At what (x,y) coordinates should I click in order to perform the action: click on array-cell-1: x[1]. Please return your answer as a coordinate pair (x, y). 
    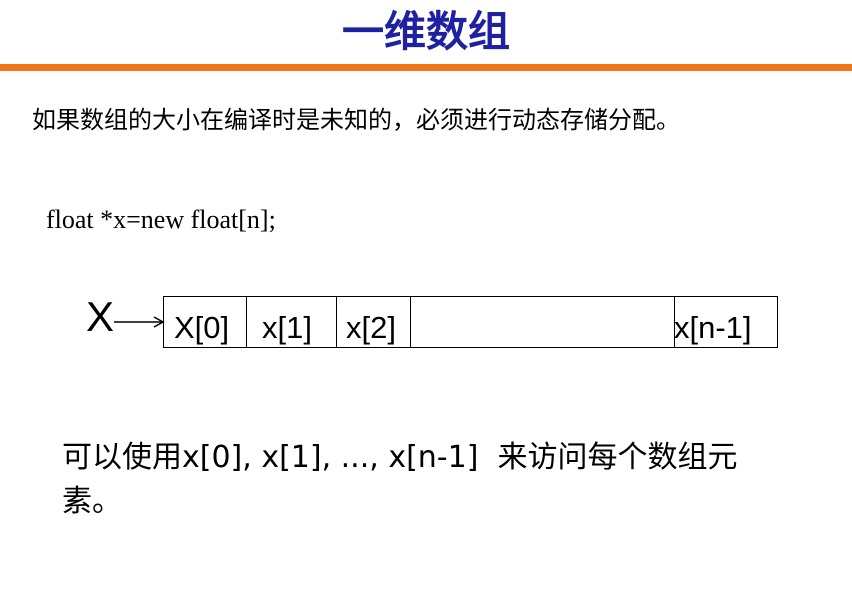
    Looking at the image, I should click on (287, 327).